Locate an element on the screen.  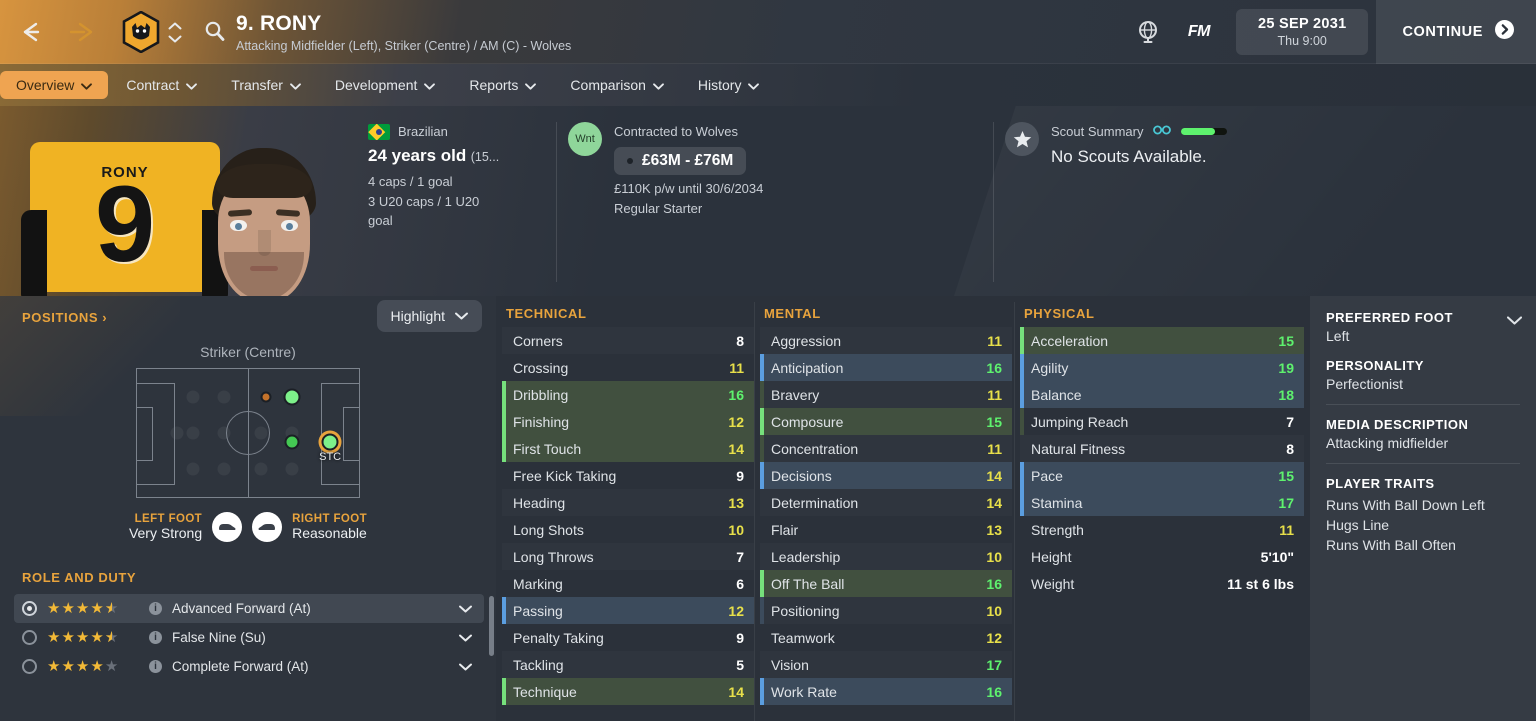
attribute-row: Decisions 14 is located at coordinates (886, 475).